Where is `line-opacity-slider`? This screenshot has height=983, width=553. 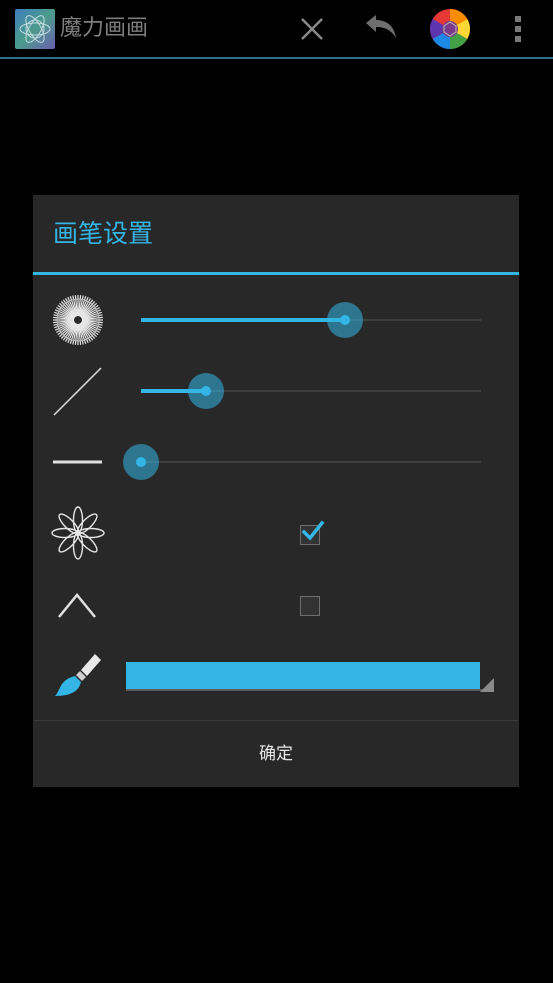
line-opacity-slider is located at coordinates (311, 391).